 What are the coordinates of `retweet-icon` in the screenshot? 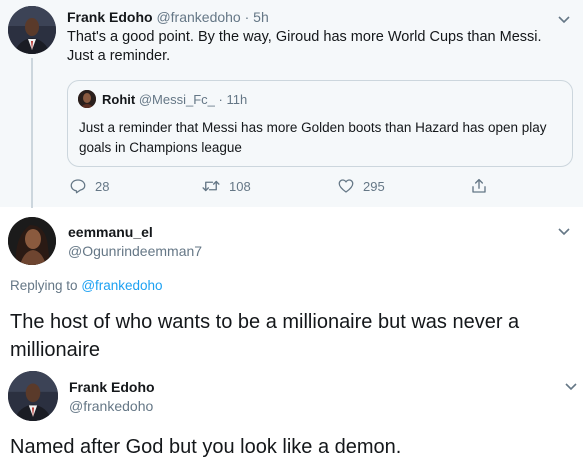 It's located at (211, 186).